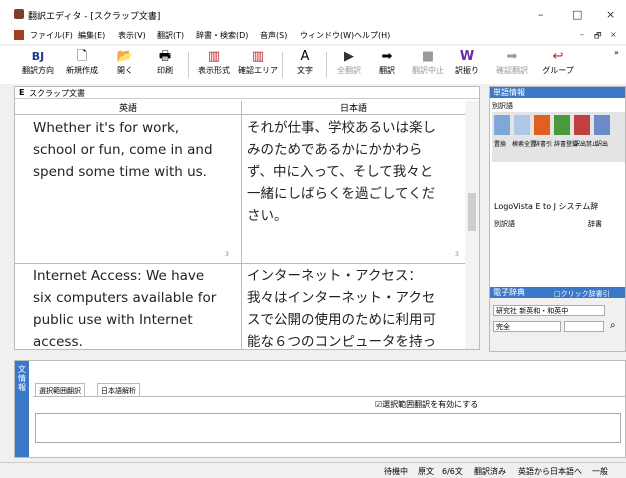 The height and width of the screenshot is (478, 626). Describe the element at coordinates (512, 65) in the screenshot. I see `confirm-translate-button: ➡ 確認翻訳` at that location.